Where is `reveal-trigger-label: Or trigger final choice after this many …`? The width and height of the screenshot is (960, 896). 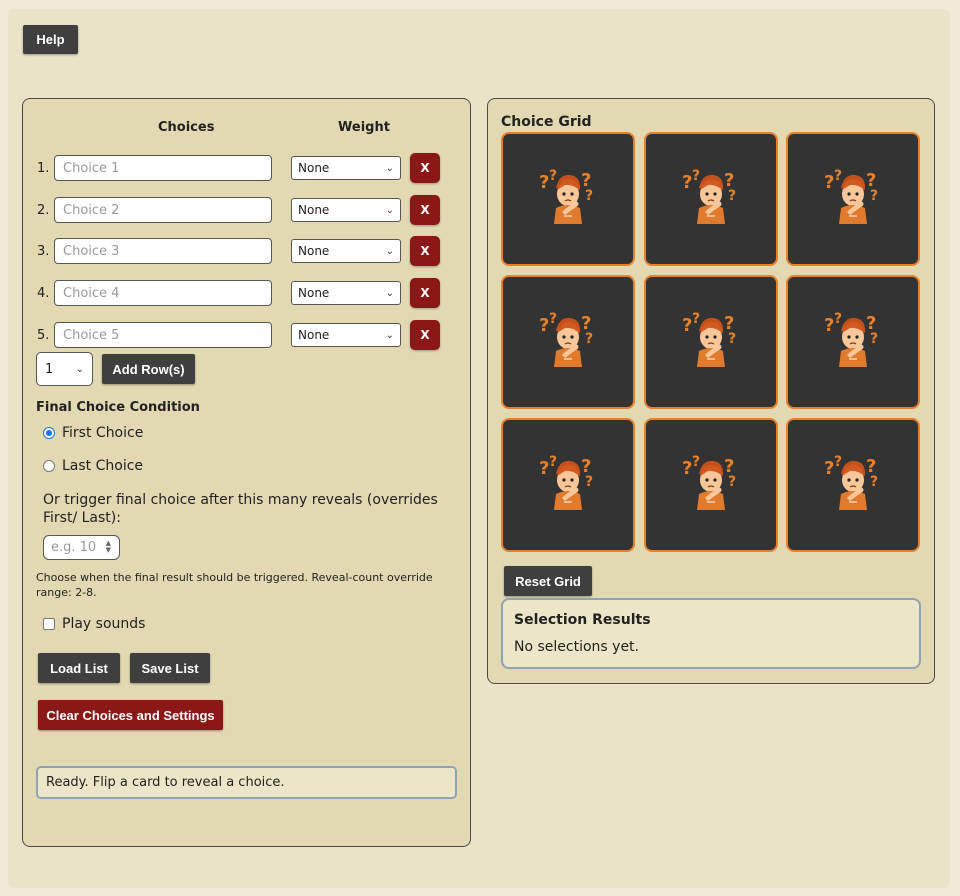
reveal-trigger-label: Or trigger final choice after this many … is located at coordinates (240, 509).